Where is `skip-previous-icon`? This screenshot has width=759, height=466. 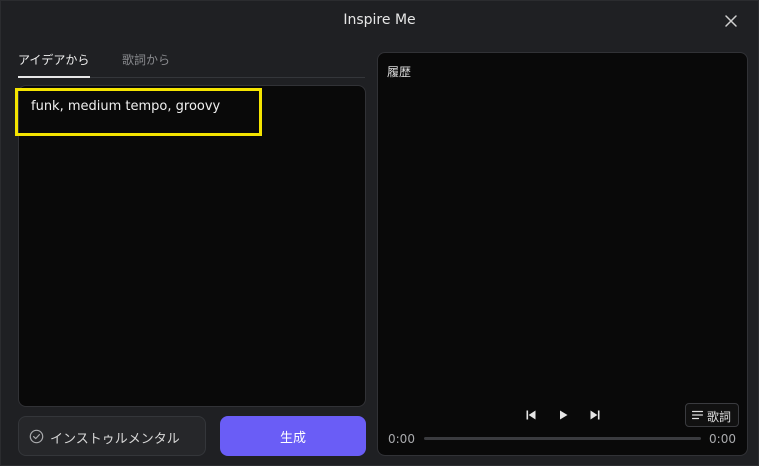 skip-previous-icon is located at coordinates (531, 415).